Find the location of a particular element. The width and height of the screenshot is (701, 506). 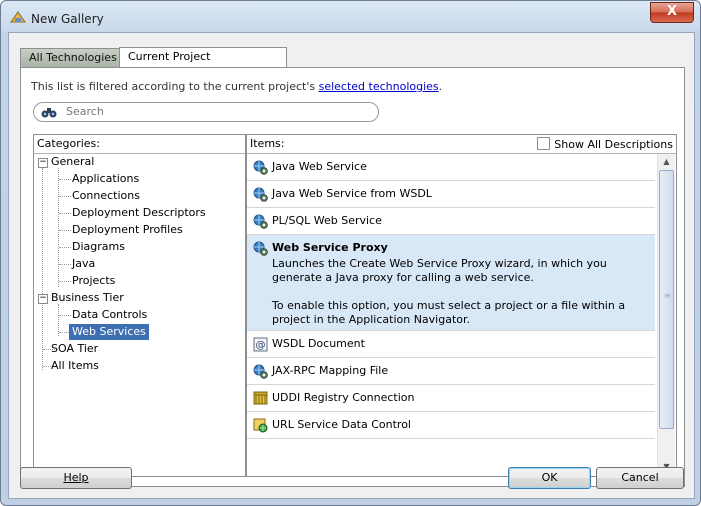

tree-item-connections: Connections is located at coordinates (106, 196).